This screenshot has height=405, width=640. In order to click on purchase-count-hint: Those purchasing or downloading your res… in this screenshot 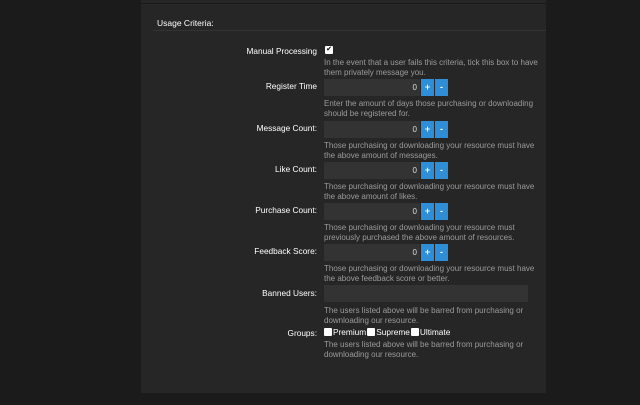, I will do `click(419, 233)`.